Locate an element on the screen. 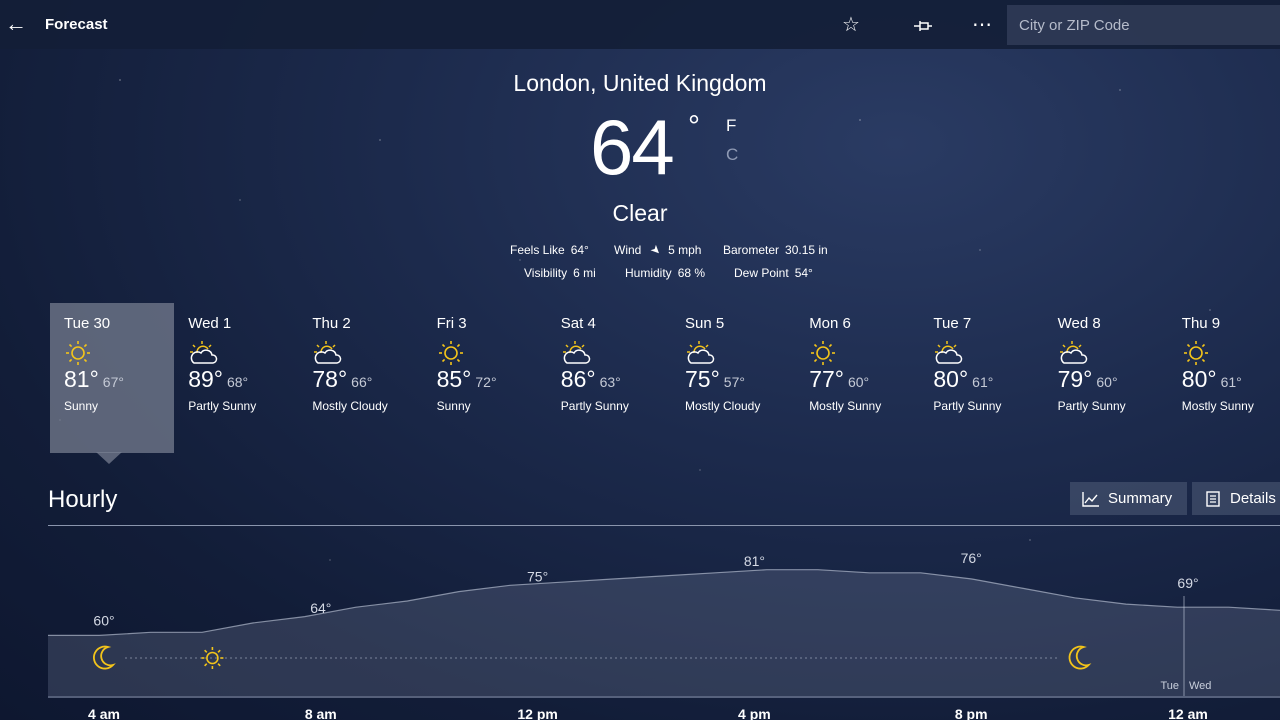 The image size is (1280, 720). day-tile-fri-3: Fri 3 85° 72° Sunny is located at coordinates (485, 378).